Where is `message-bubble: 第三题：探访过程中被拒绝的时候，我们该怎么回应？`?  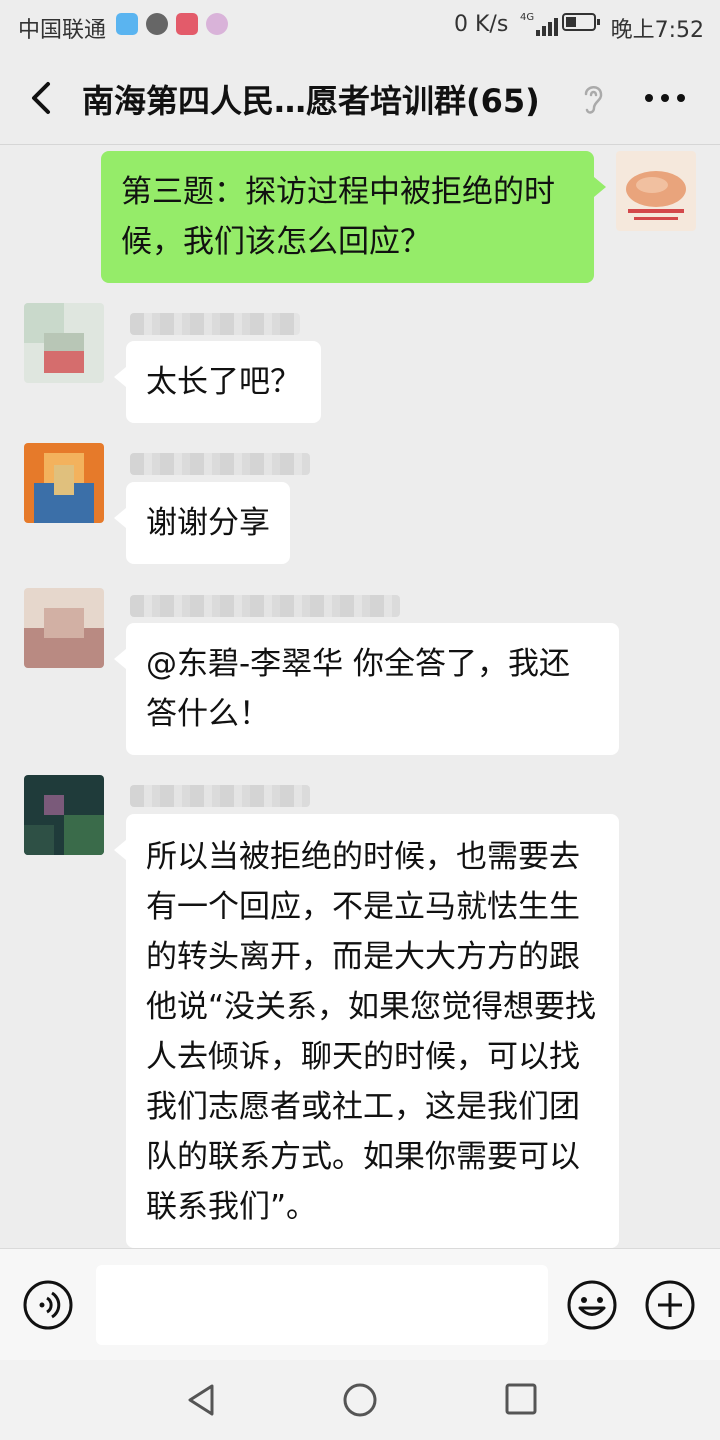 message-bubble: 第三题：探访过程中被拒绝的时候，我们该怎么回应？ is located at coordinates (353, 217).